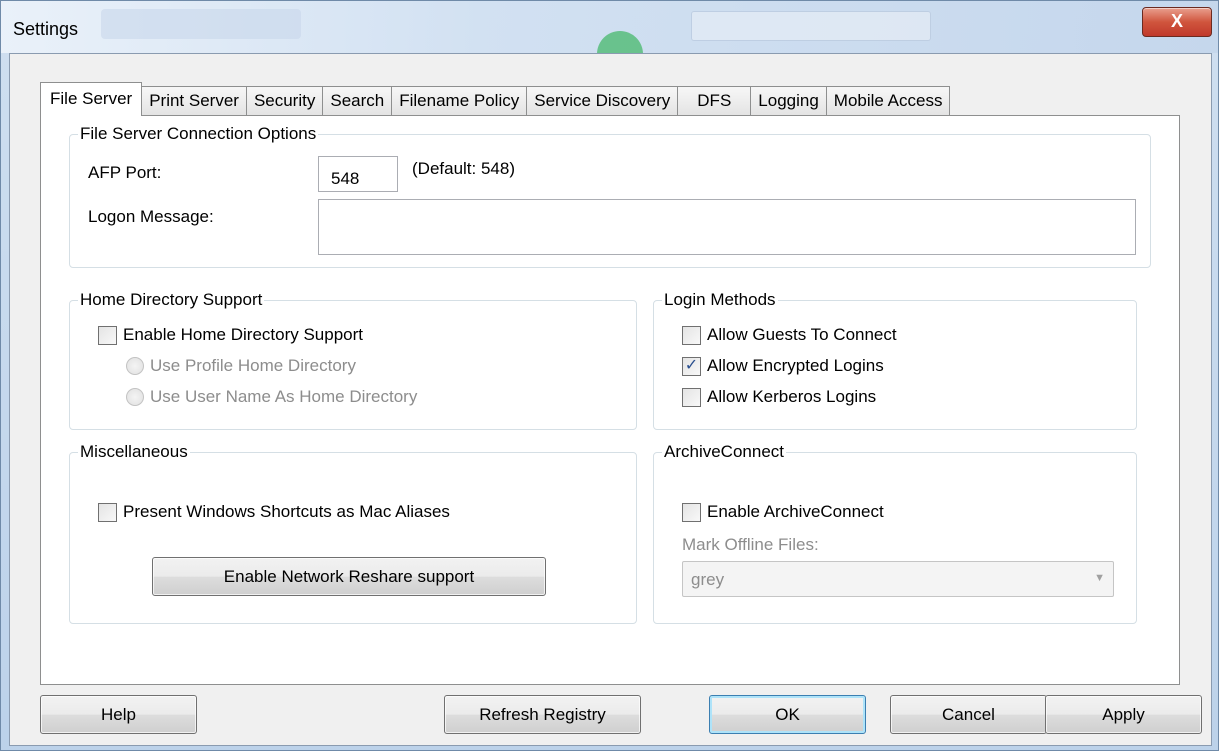 The height and width of the screenshot is (751, 1219). I want to click on close-button: X, so click(1177, 22).